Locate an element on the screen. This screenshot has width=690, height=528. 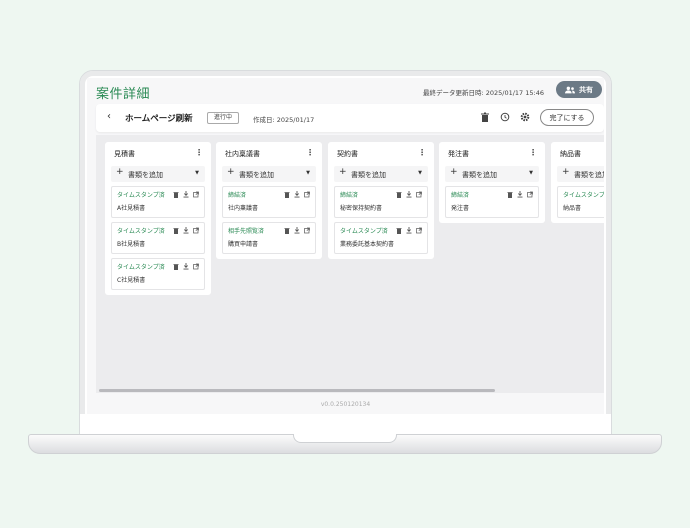
document-card: タイムスタンプ済納品書 is located at coordinates (580, 202).